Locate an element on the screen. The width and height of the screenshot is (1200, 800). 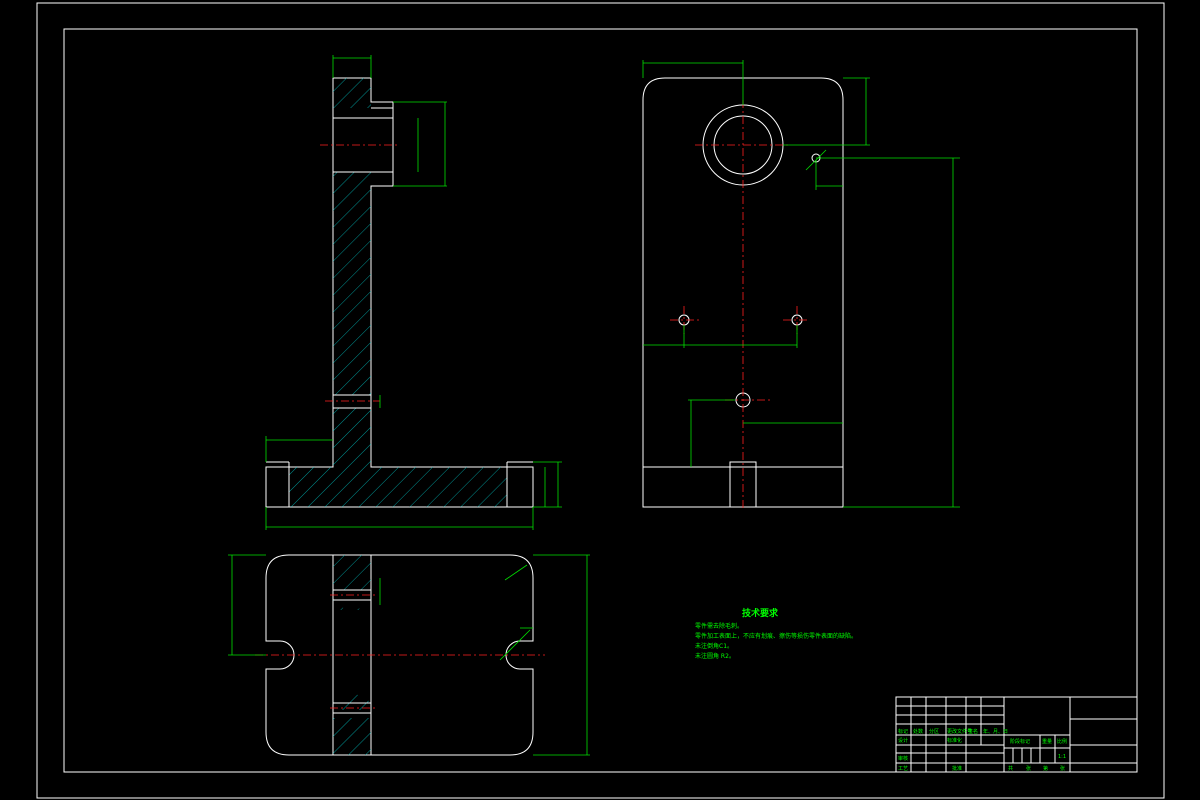
tb-mark: 标记 is located at coordinates (903, 731).